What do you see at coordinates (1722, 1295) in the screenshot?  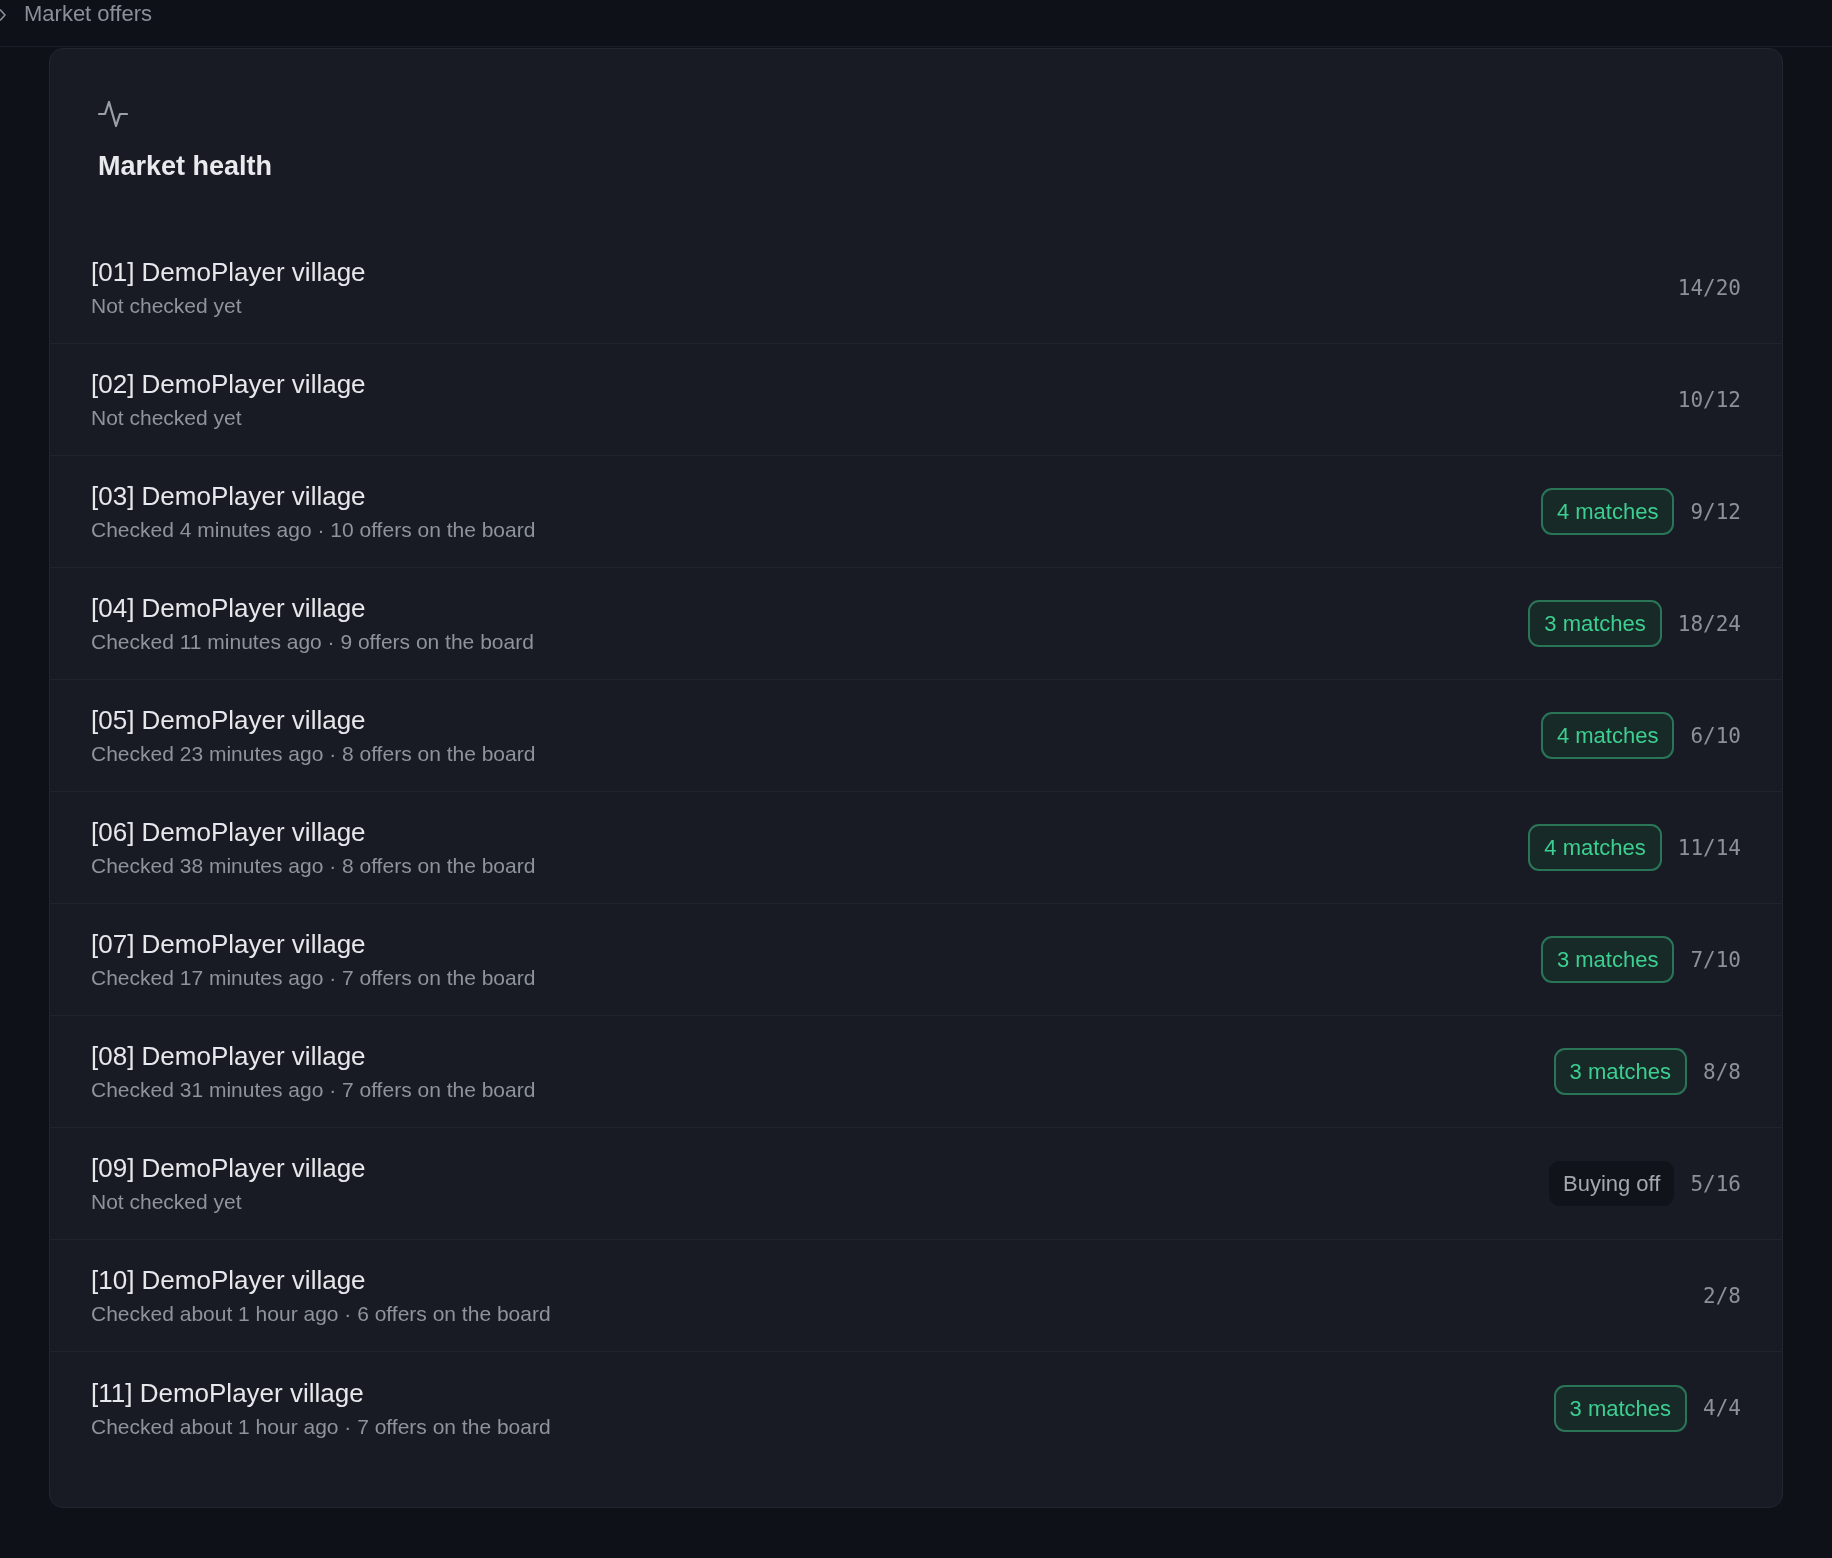 I see `offer-count: 2/8` at bounding box center [1722, 1295].